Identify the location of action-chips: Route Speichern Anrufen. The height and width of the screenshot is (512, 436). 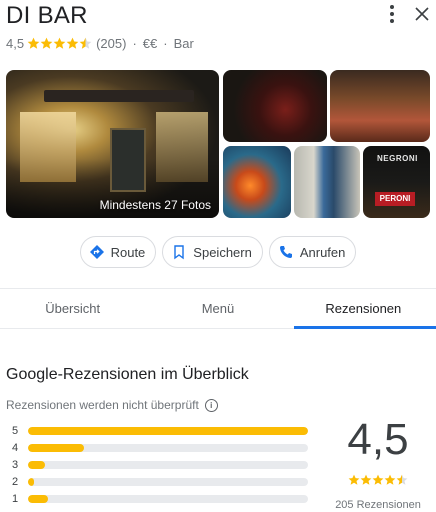
(218, 252).